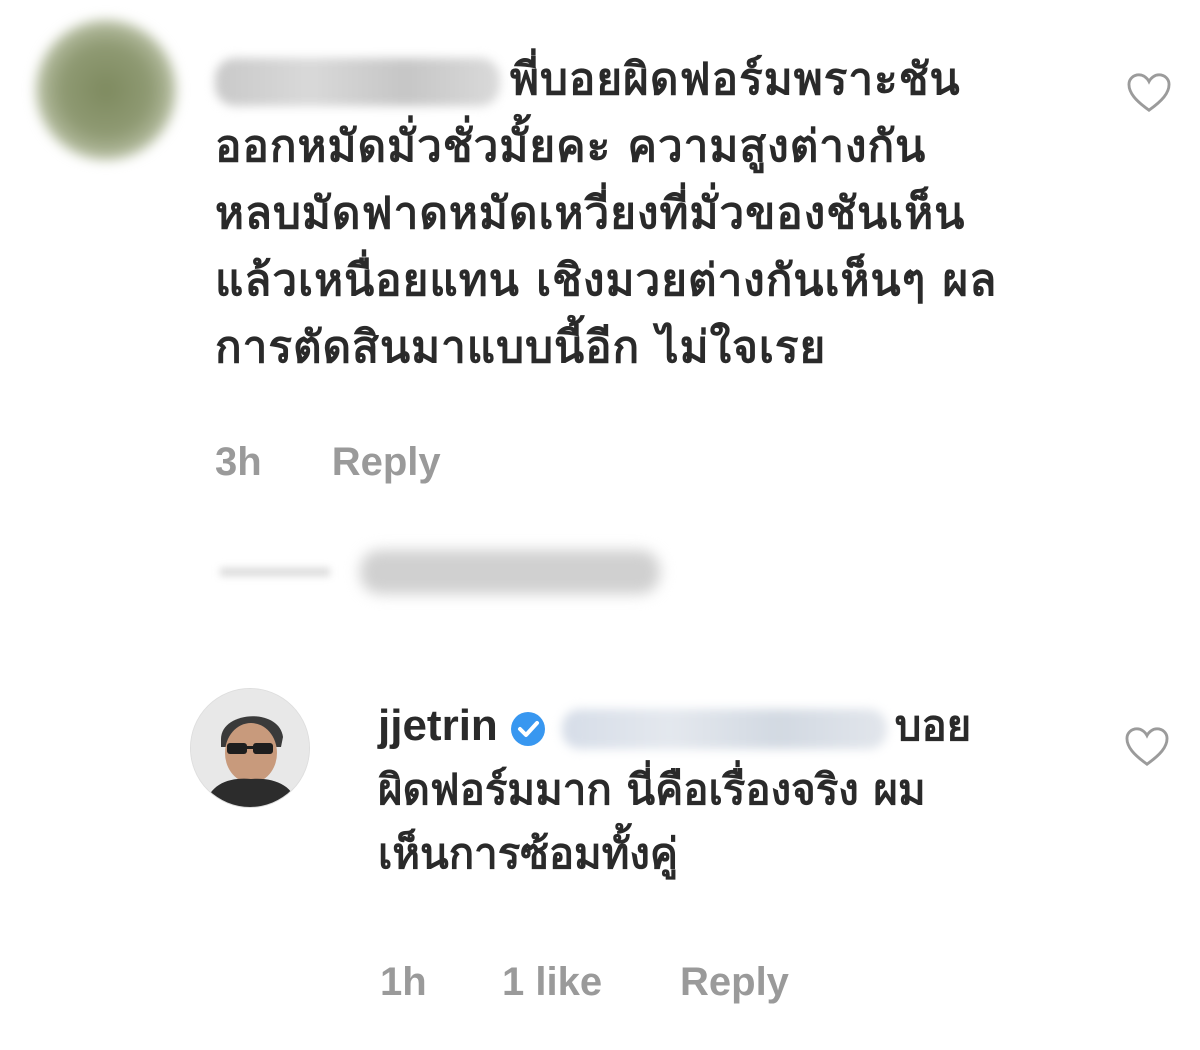  I want to click on comment-2-reply-button: Reply, so click(734, 982).